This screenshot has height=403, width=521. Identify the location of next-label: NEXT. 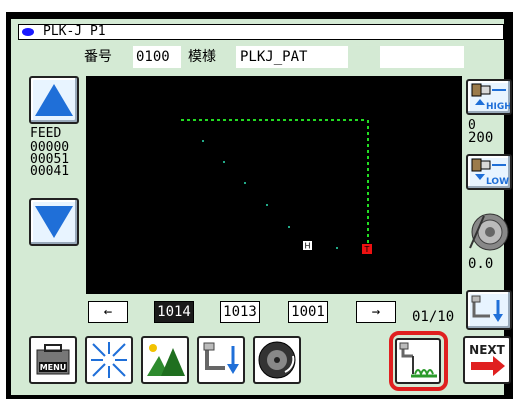
(487, 350).